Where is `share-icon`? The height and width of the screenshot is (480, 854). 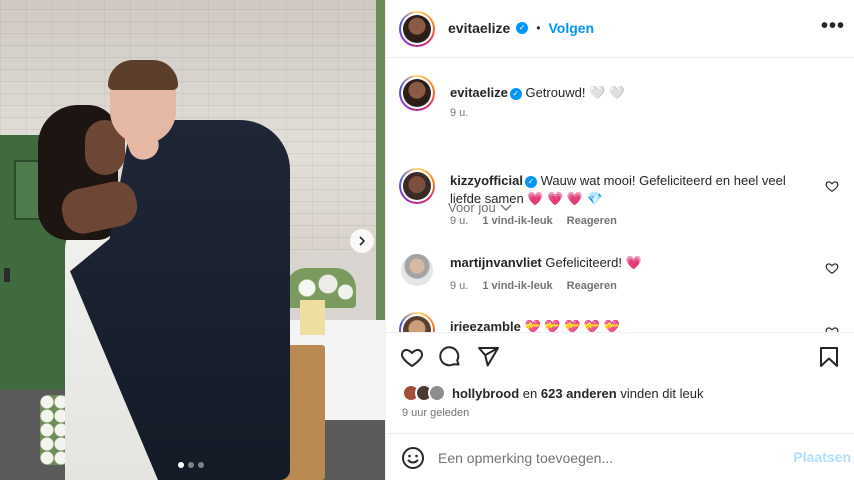 share-icon is located at coordinates (488, 357).